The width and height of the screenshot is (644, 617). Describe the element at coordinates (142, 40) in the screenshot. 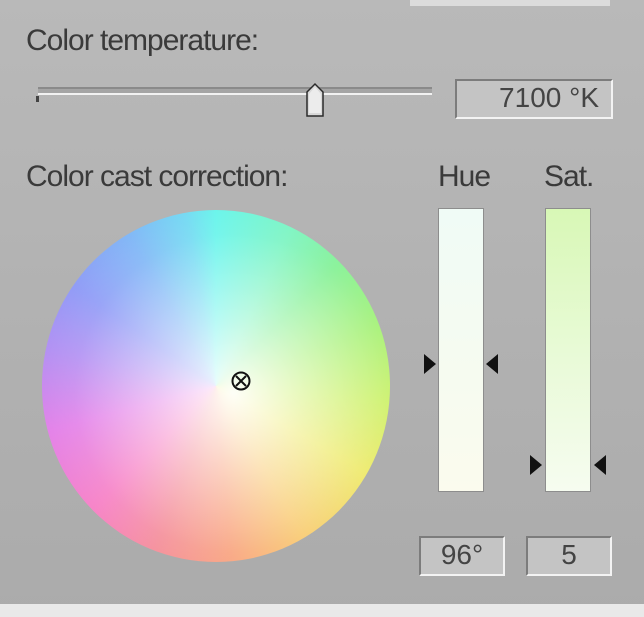

I see `color-temperature-label: Color temperature:` at that location.